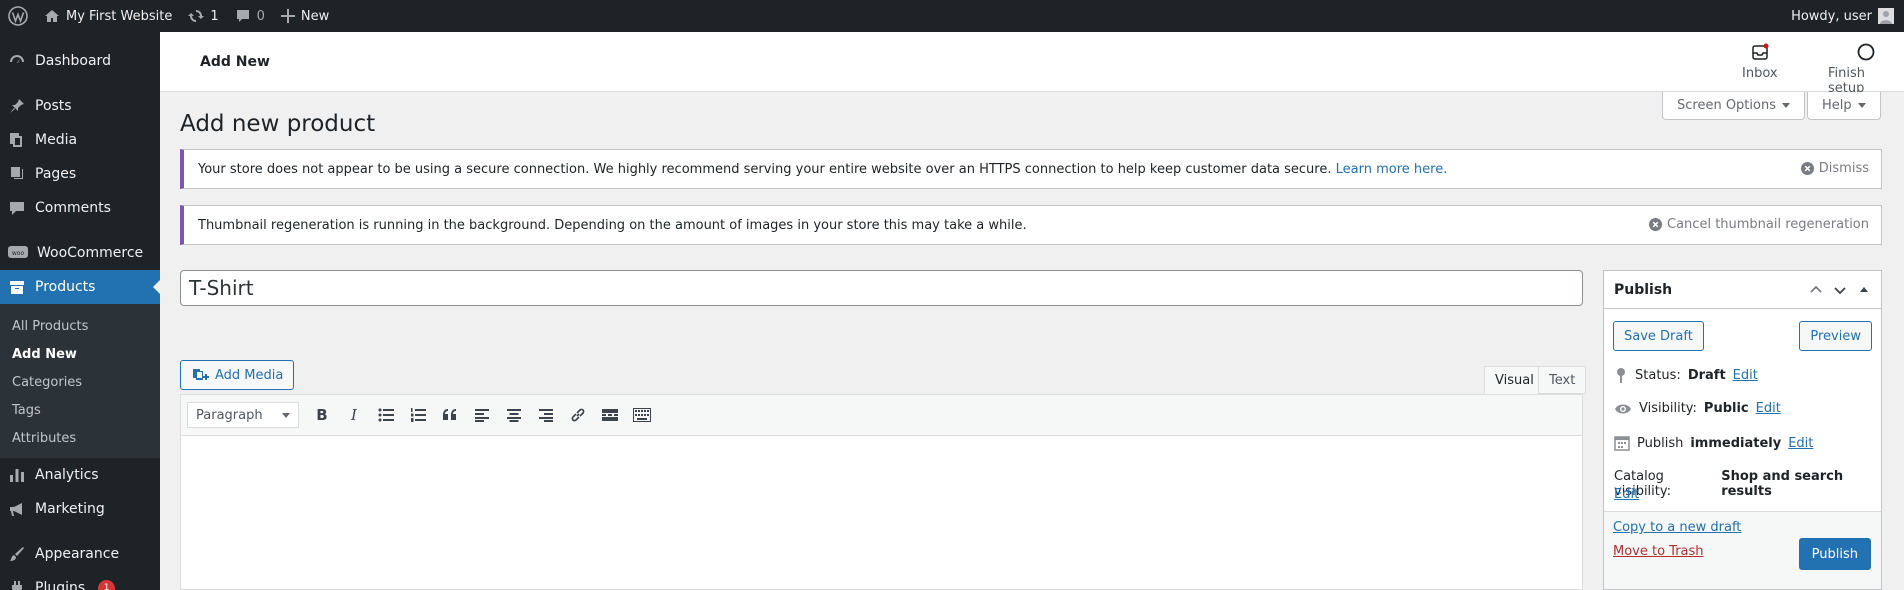 Image resolution: width=1904 pixels, height=590 pixels. Describe the element at coordinates (1658, 551) in the screenshot. I see `move-to-trash-link: Move to Trash` at that location.